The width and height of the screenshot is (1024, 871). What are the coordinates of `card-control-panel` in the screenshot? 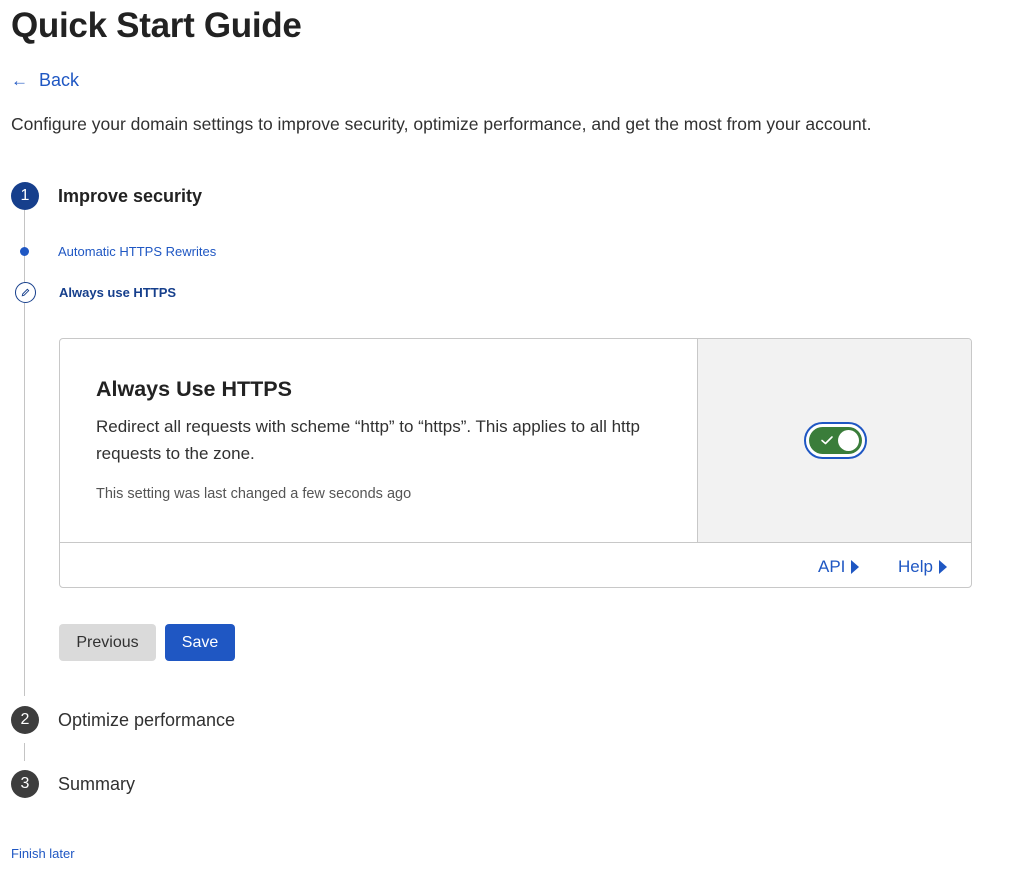 It's located at (834, 441).